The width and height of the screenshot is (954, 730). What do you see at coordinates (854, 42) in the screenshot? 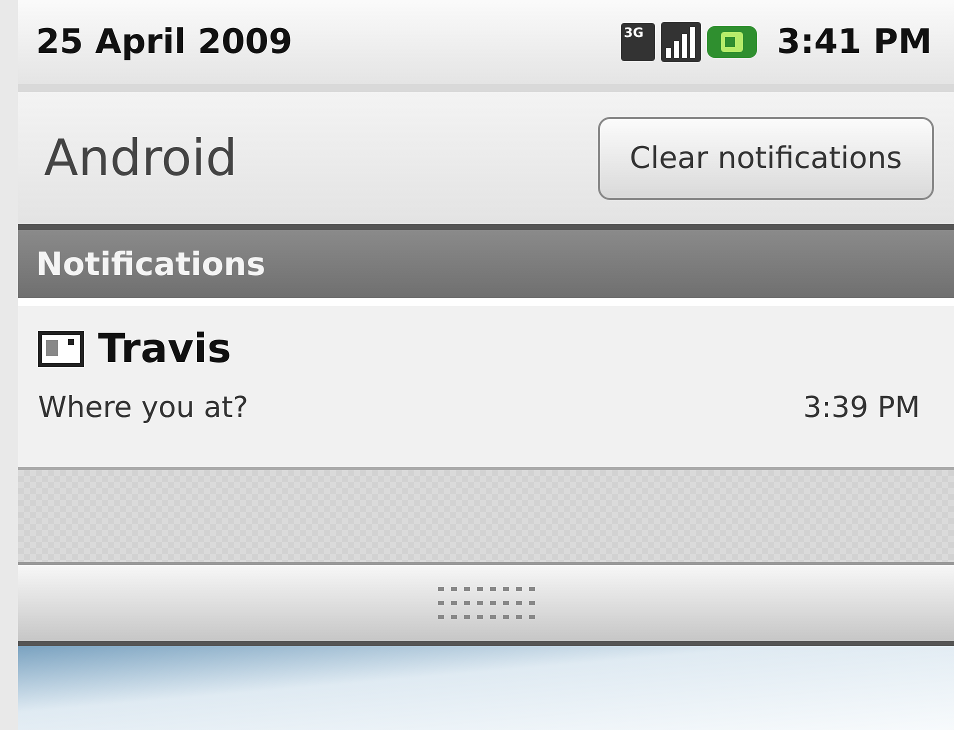
I see `status-time: 3:41 PM` at bounding box center [854, 42].